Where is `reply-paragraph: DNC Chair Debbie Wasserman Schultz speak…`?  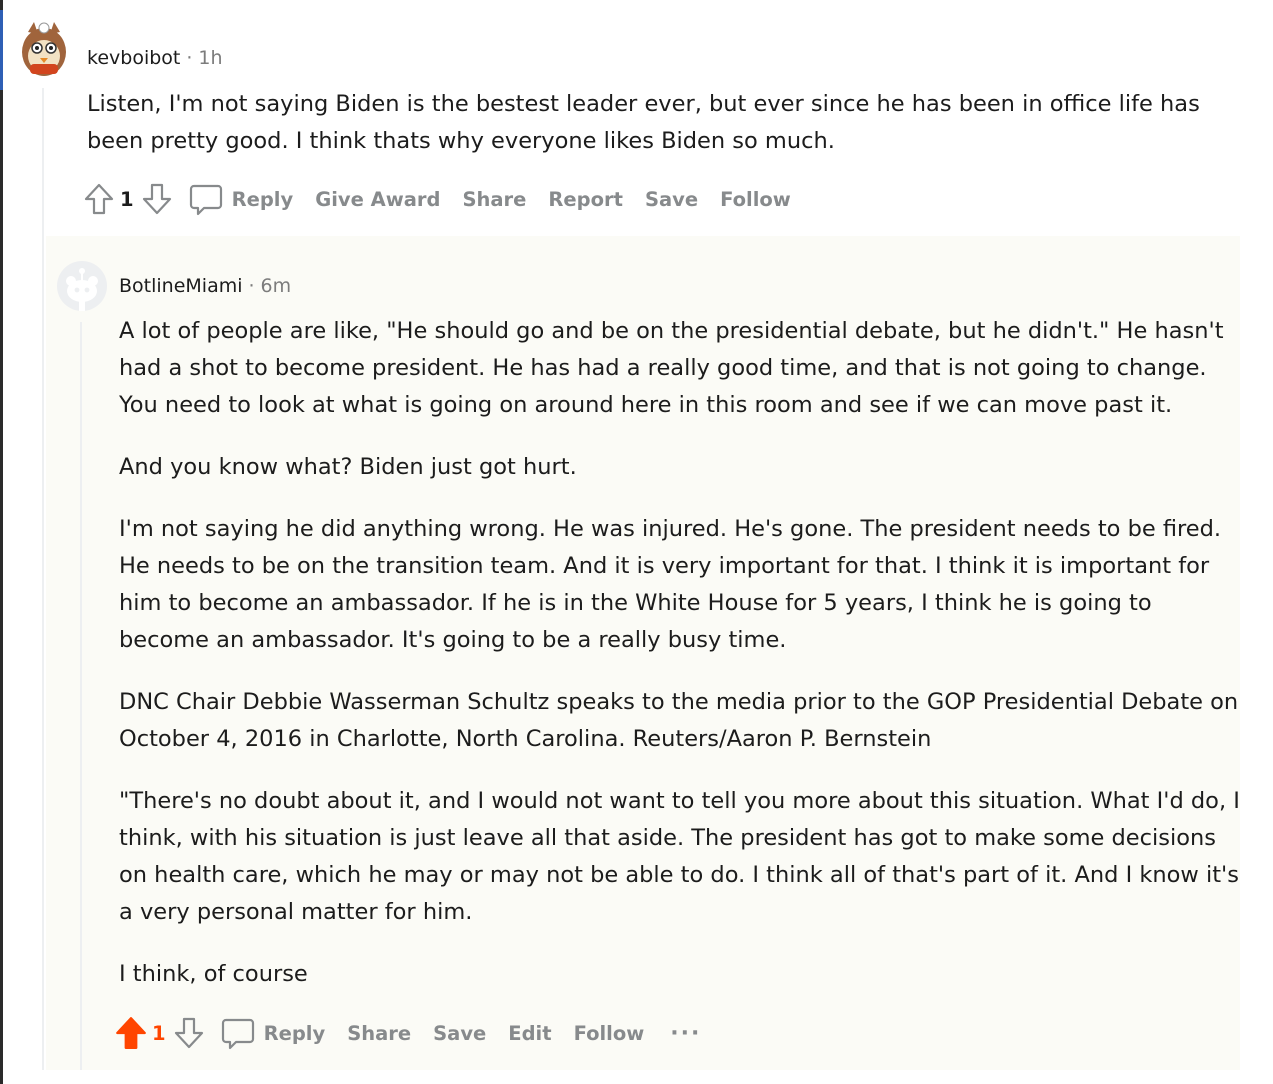
reply-paragraph: DNC Chair Debbie Wasserman Schultz speak… is located at coordinates (679, 720).